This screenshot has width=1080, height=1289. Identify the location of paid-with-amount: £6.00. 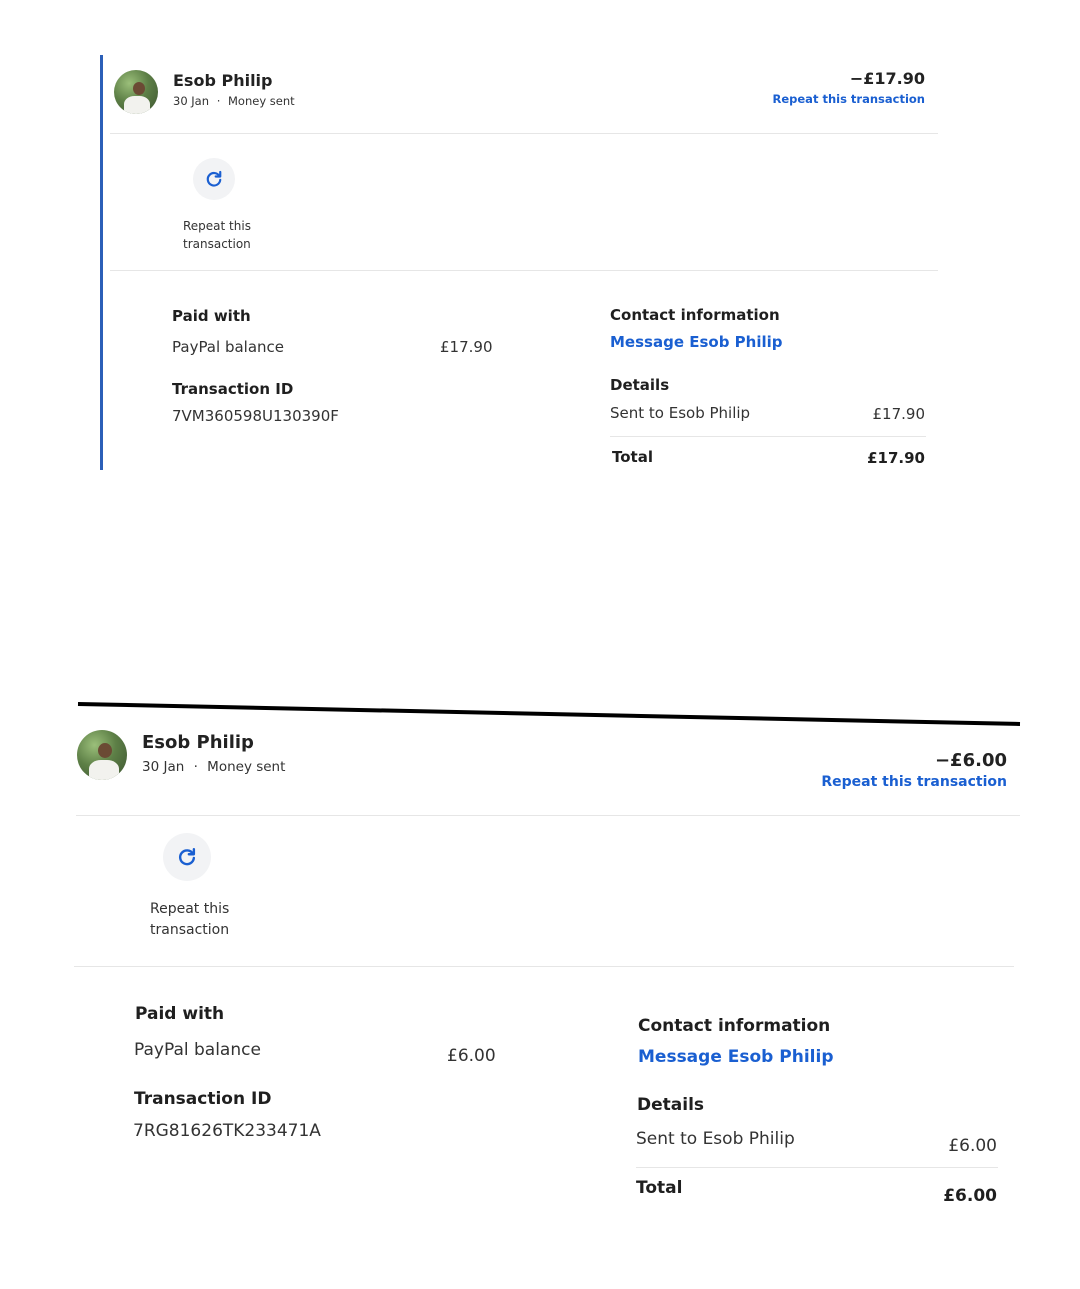
(471, 1056).